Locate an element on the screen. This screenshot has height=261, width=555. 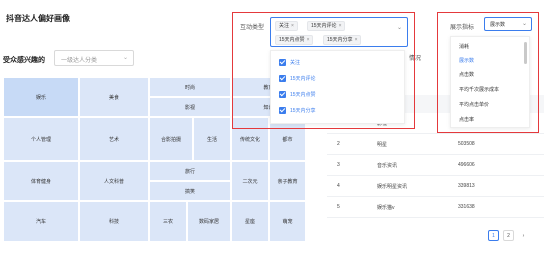
tag-label: 关注 is located at coordinates (284, 26).